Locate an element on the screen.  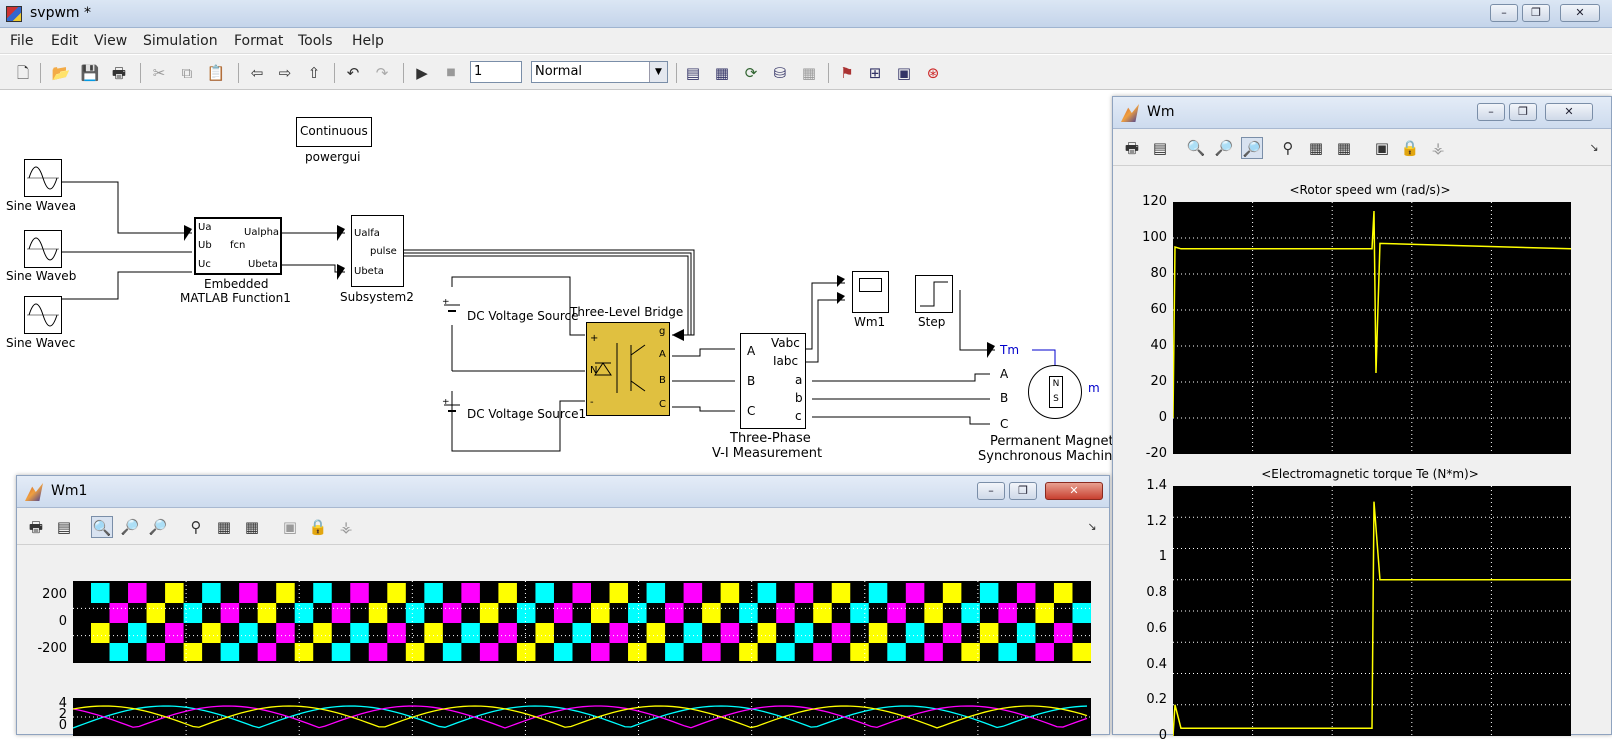
plot1-axes is located at coordinates (1372, 328).